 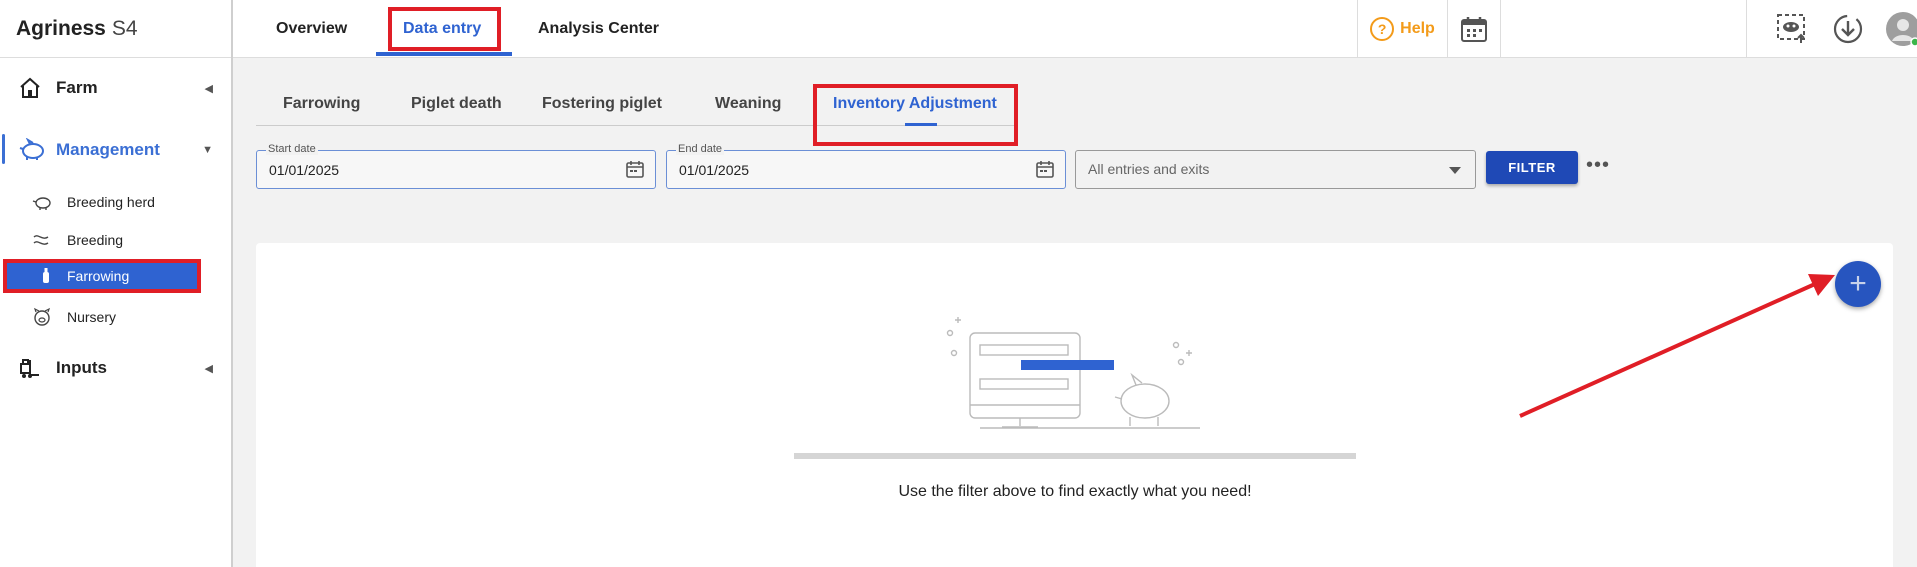 What do you see at coordinates (95, 240) in the screenshot?
I see `sidebar-item-label: Breeding` at bounding box center [95, 240].